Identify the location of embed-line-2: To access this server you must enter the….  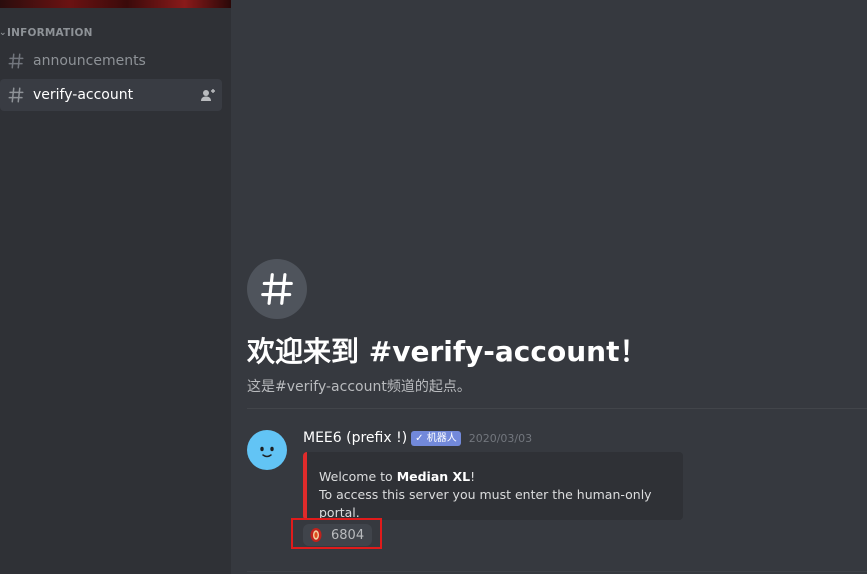
(485, 503).